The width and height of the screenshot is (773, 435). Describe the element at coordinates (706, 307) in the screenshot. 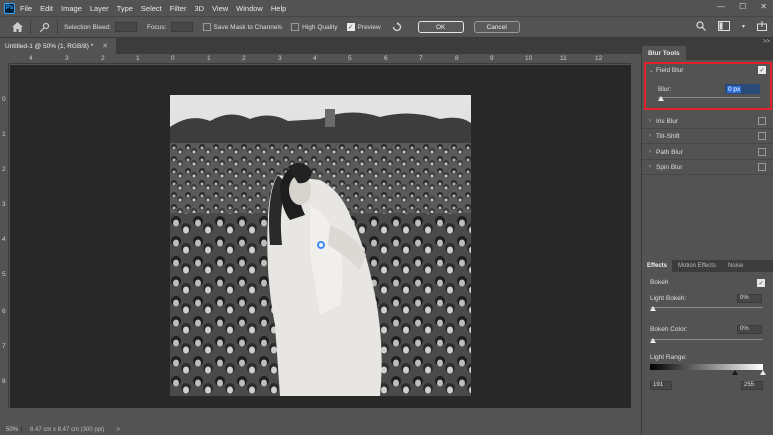

I see `light-bokeh-slider-track` at that location.